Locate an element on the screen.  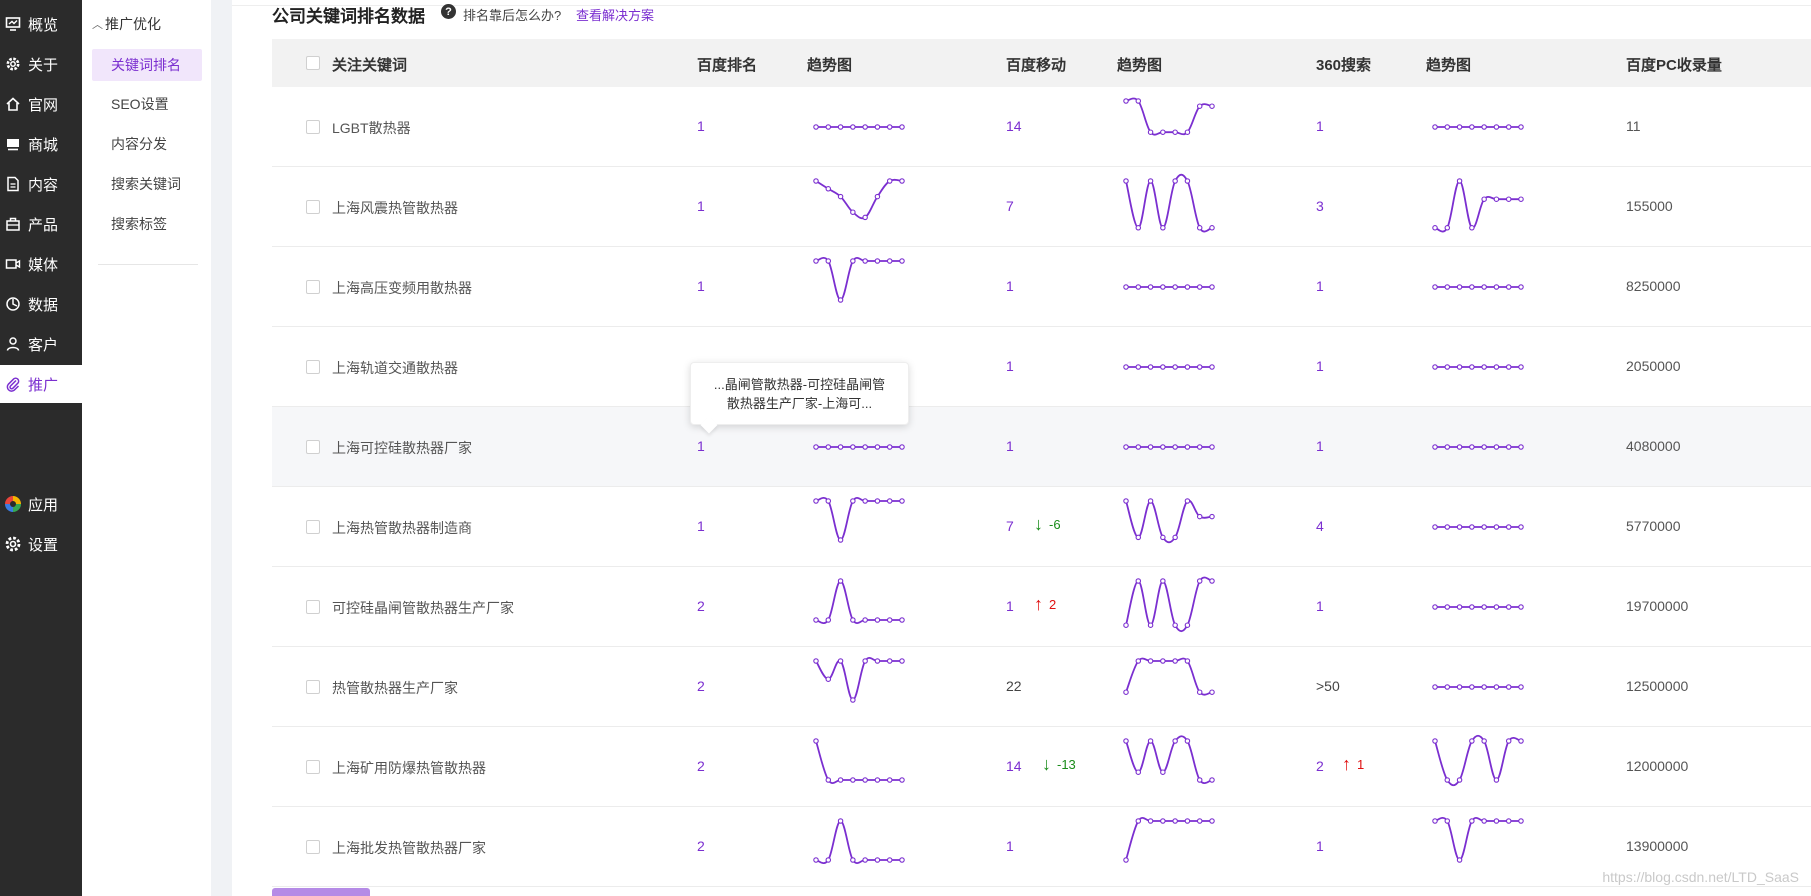
table-row: 上海高压变频用散热器 1 1 1 8250000 is located at coordinates (1041, 287).